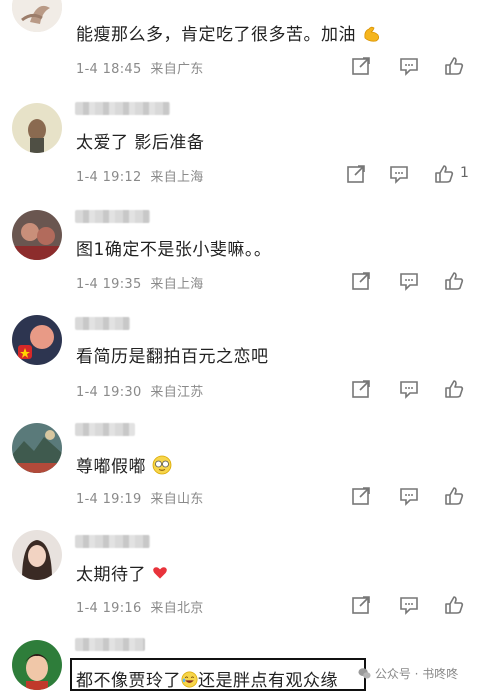 The height and width of the screenshot is (695, 481). What do you see at coordinates (160, 573) in the screenshot?
I see `heart-emoji-icon` at bounding box center [160, 573].